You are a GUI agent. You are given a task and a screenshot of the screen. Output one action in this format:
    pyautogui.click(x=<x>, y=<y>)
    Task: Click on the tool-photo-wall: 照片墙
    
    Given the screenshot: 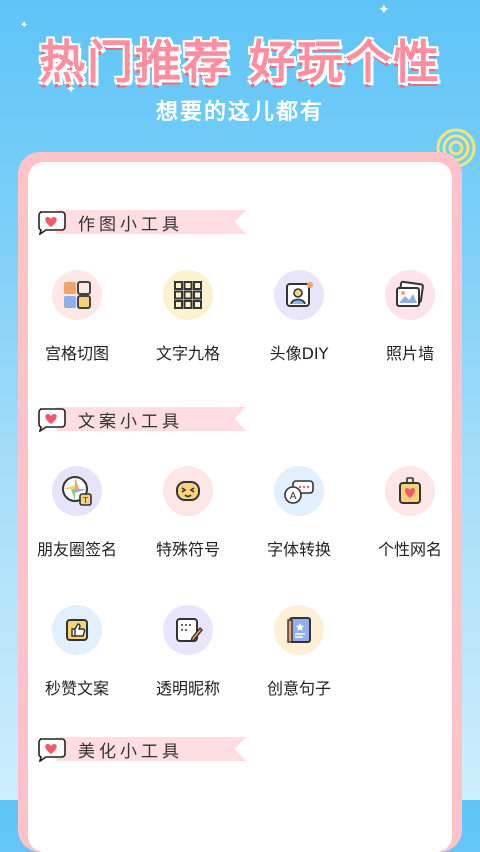 What is the action you would take?
    pyautogui.click(x=410, y=317)
    